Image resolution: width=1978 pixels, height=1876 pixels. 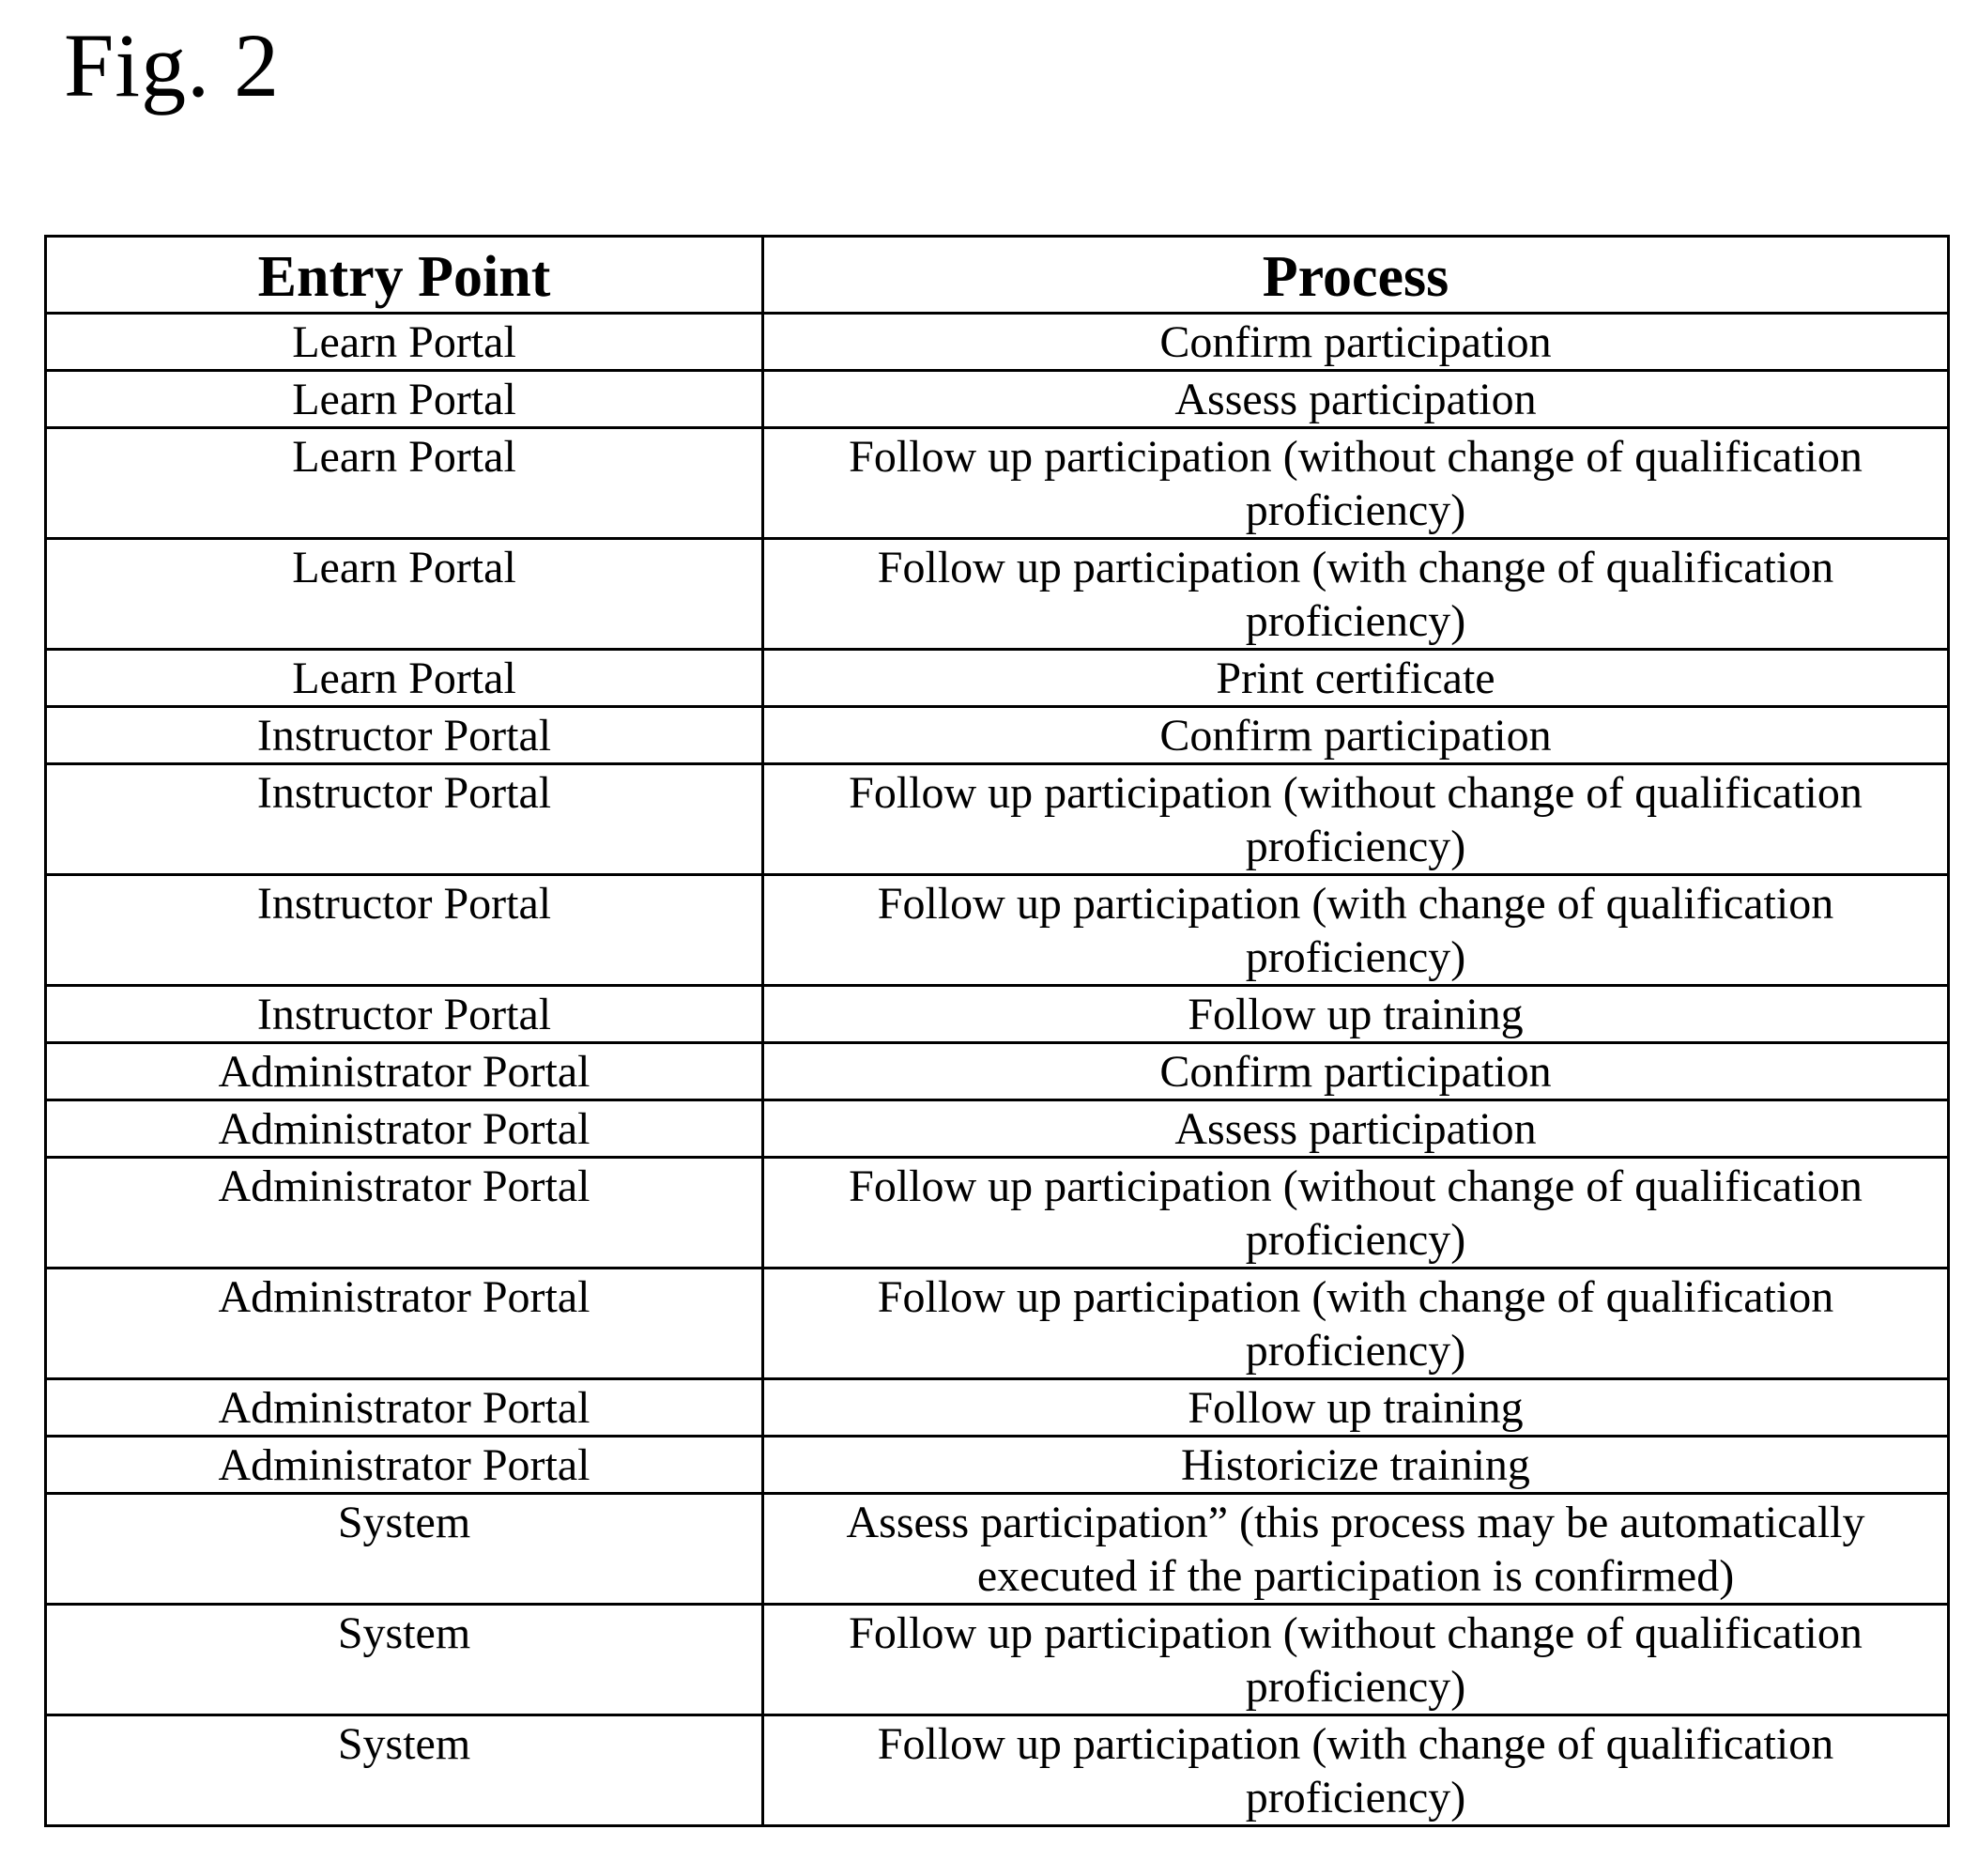 I want to click on table-row: Administrator Portal Assess participation, so click(x=997, y=1129).